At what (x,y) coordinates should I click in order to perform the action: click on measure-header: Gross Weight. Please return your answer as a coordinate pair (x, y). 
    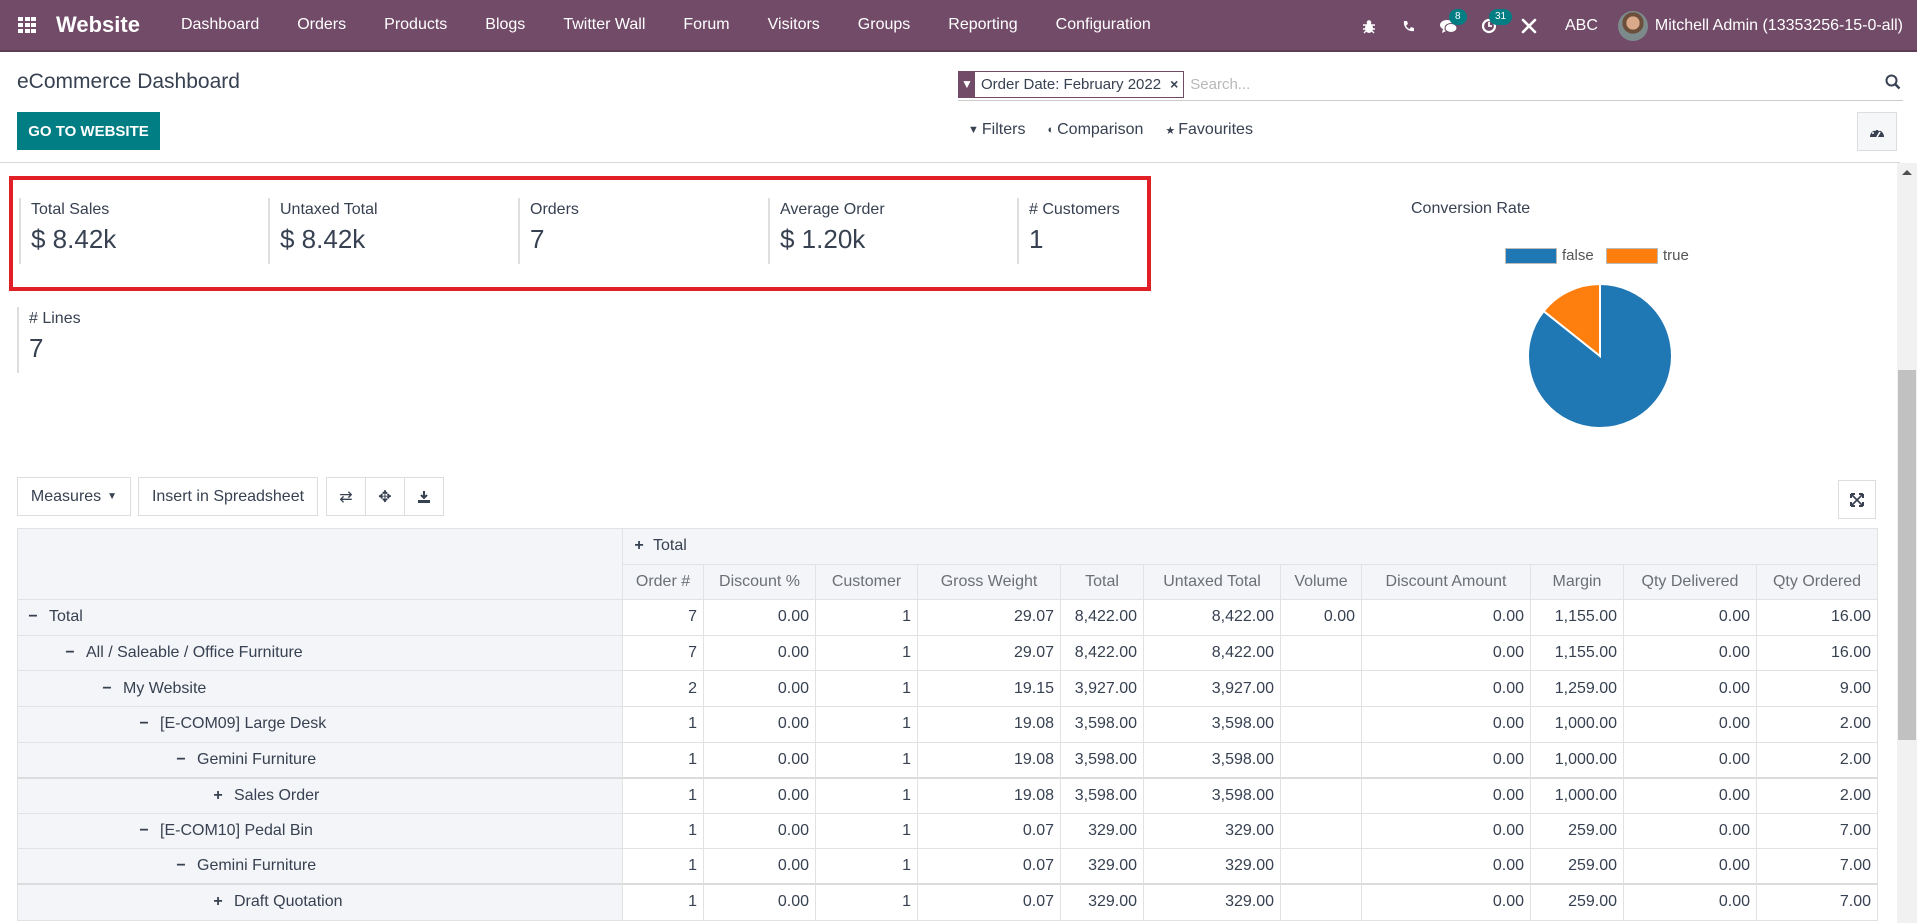
    Looking at the image, I should click on (989, 582).